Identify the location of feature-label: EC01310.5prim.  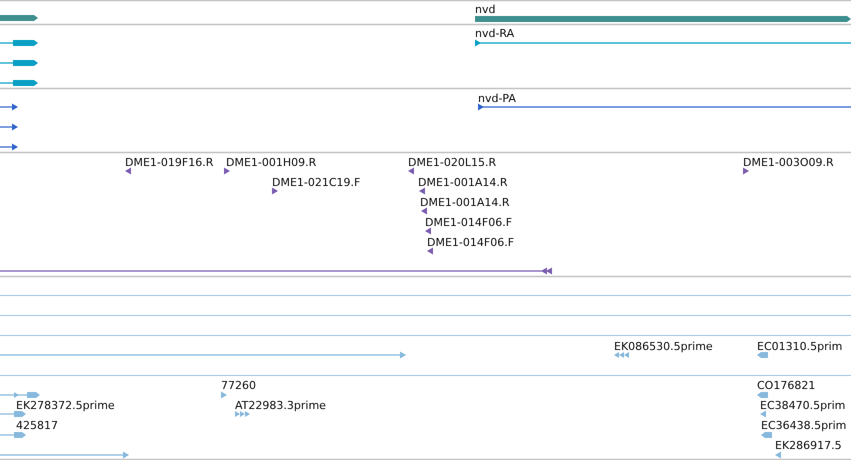
(799, 346).